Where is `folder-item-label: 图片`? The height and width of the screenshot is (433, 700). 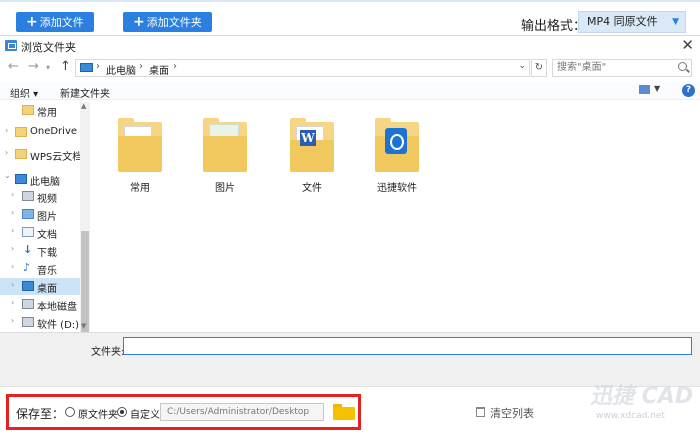 folder-item-label: 图片 is located at coordinates (225, 188).